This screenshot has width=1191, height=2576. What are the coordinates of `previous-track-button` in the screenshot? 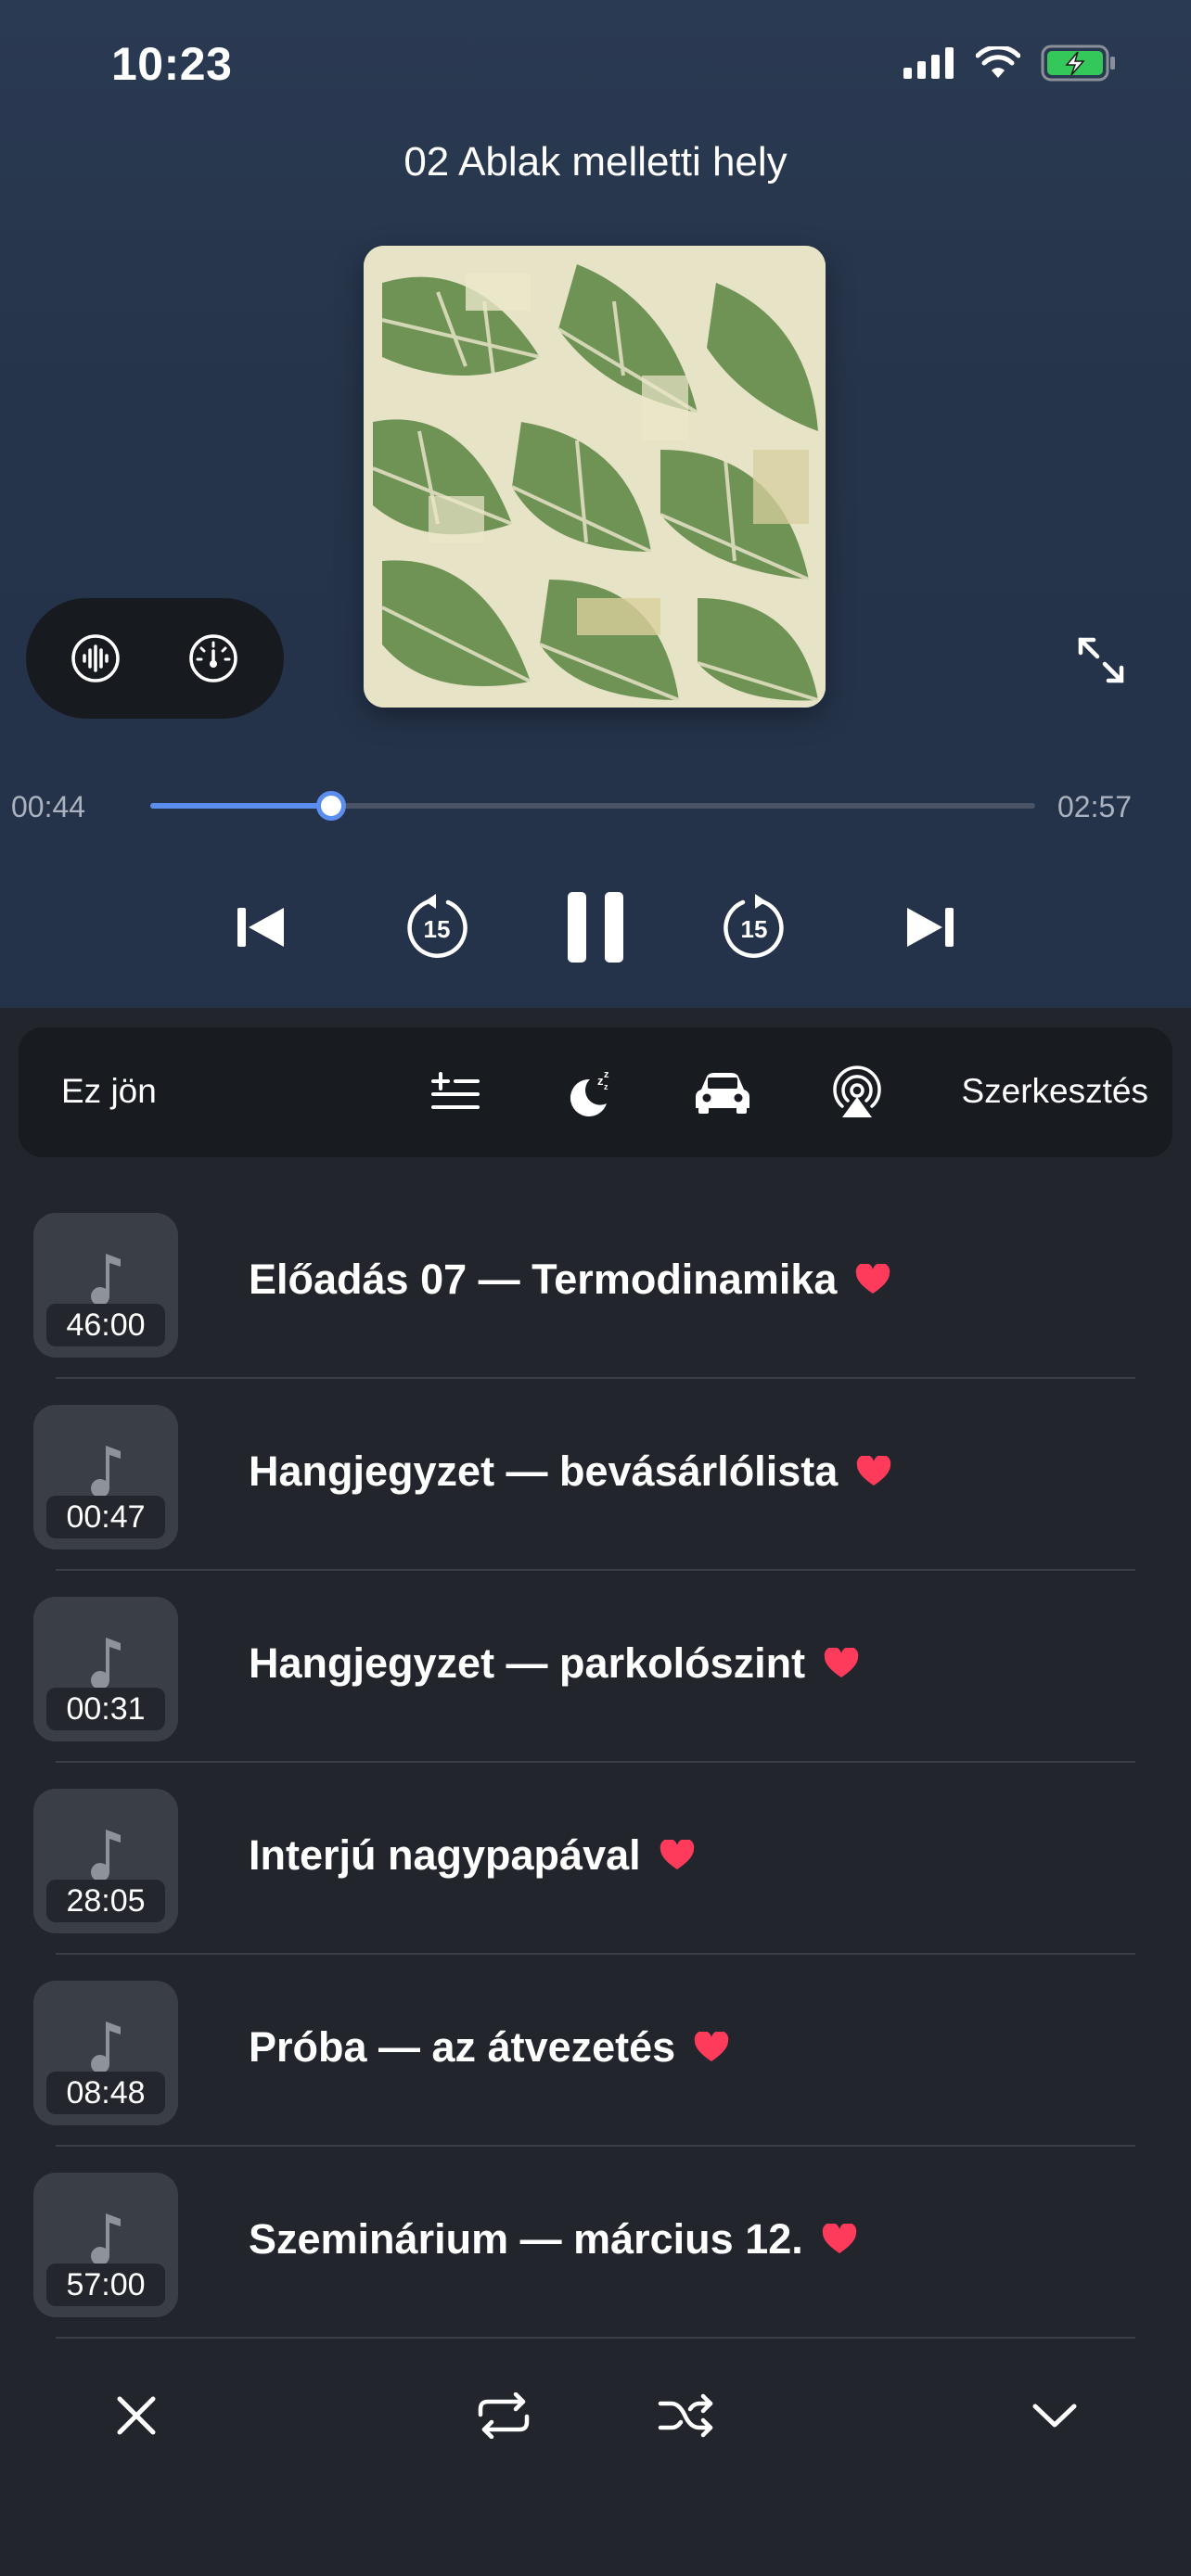 It's located at (261, 927).